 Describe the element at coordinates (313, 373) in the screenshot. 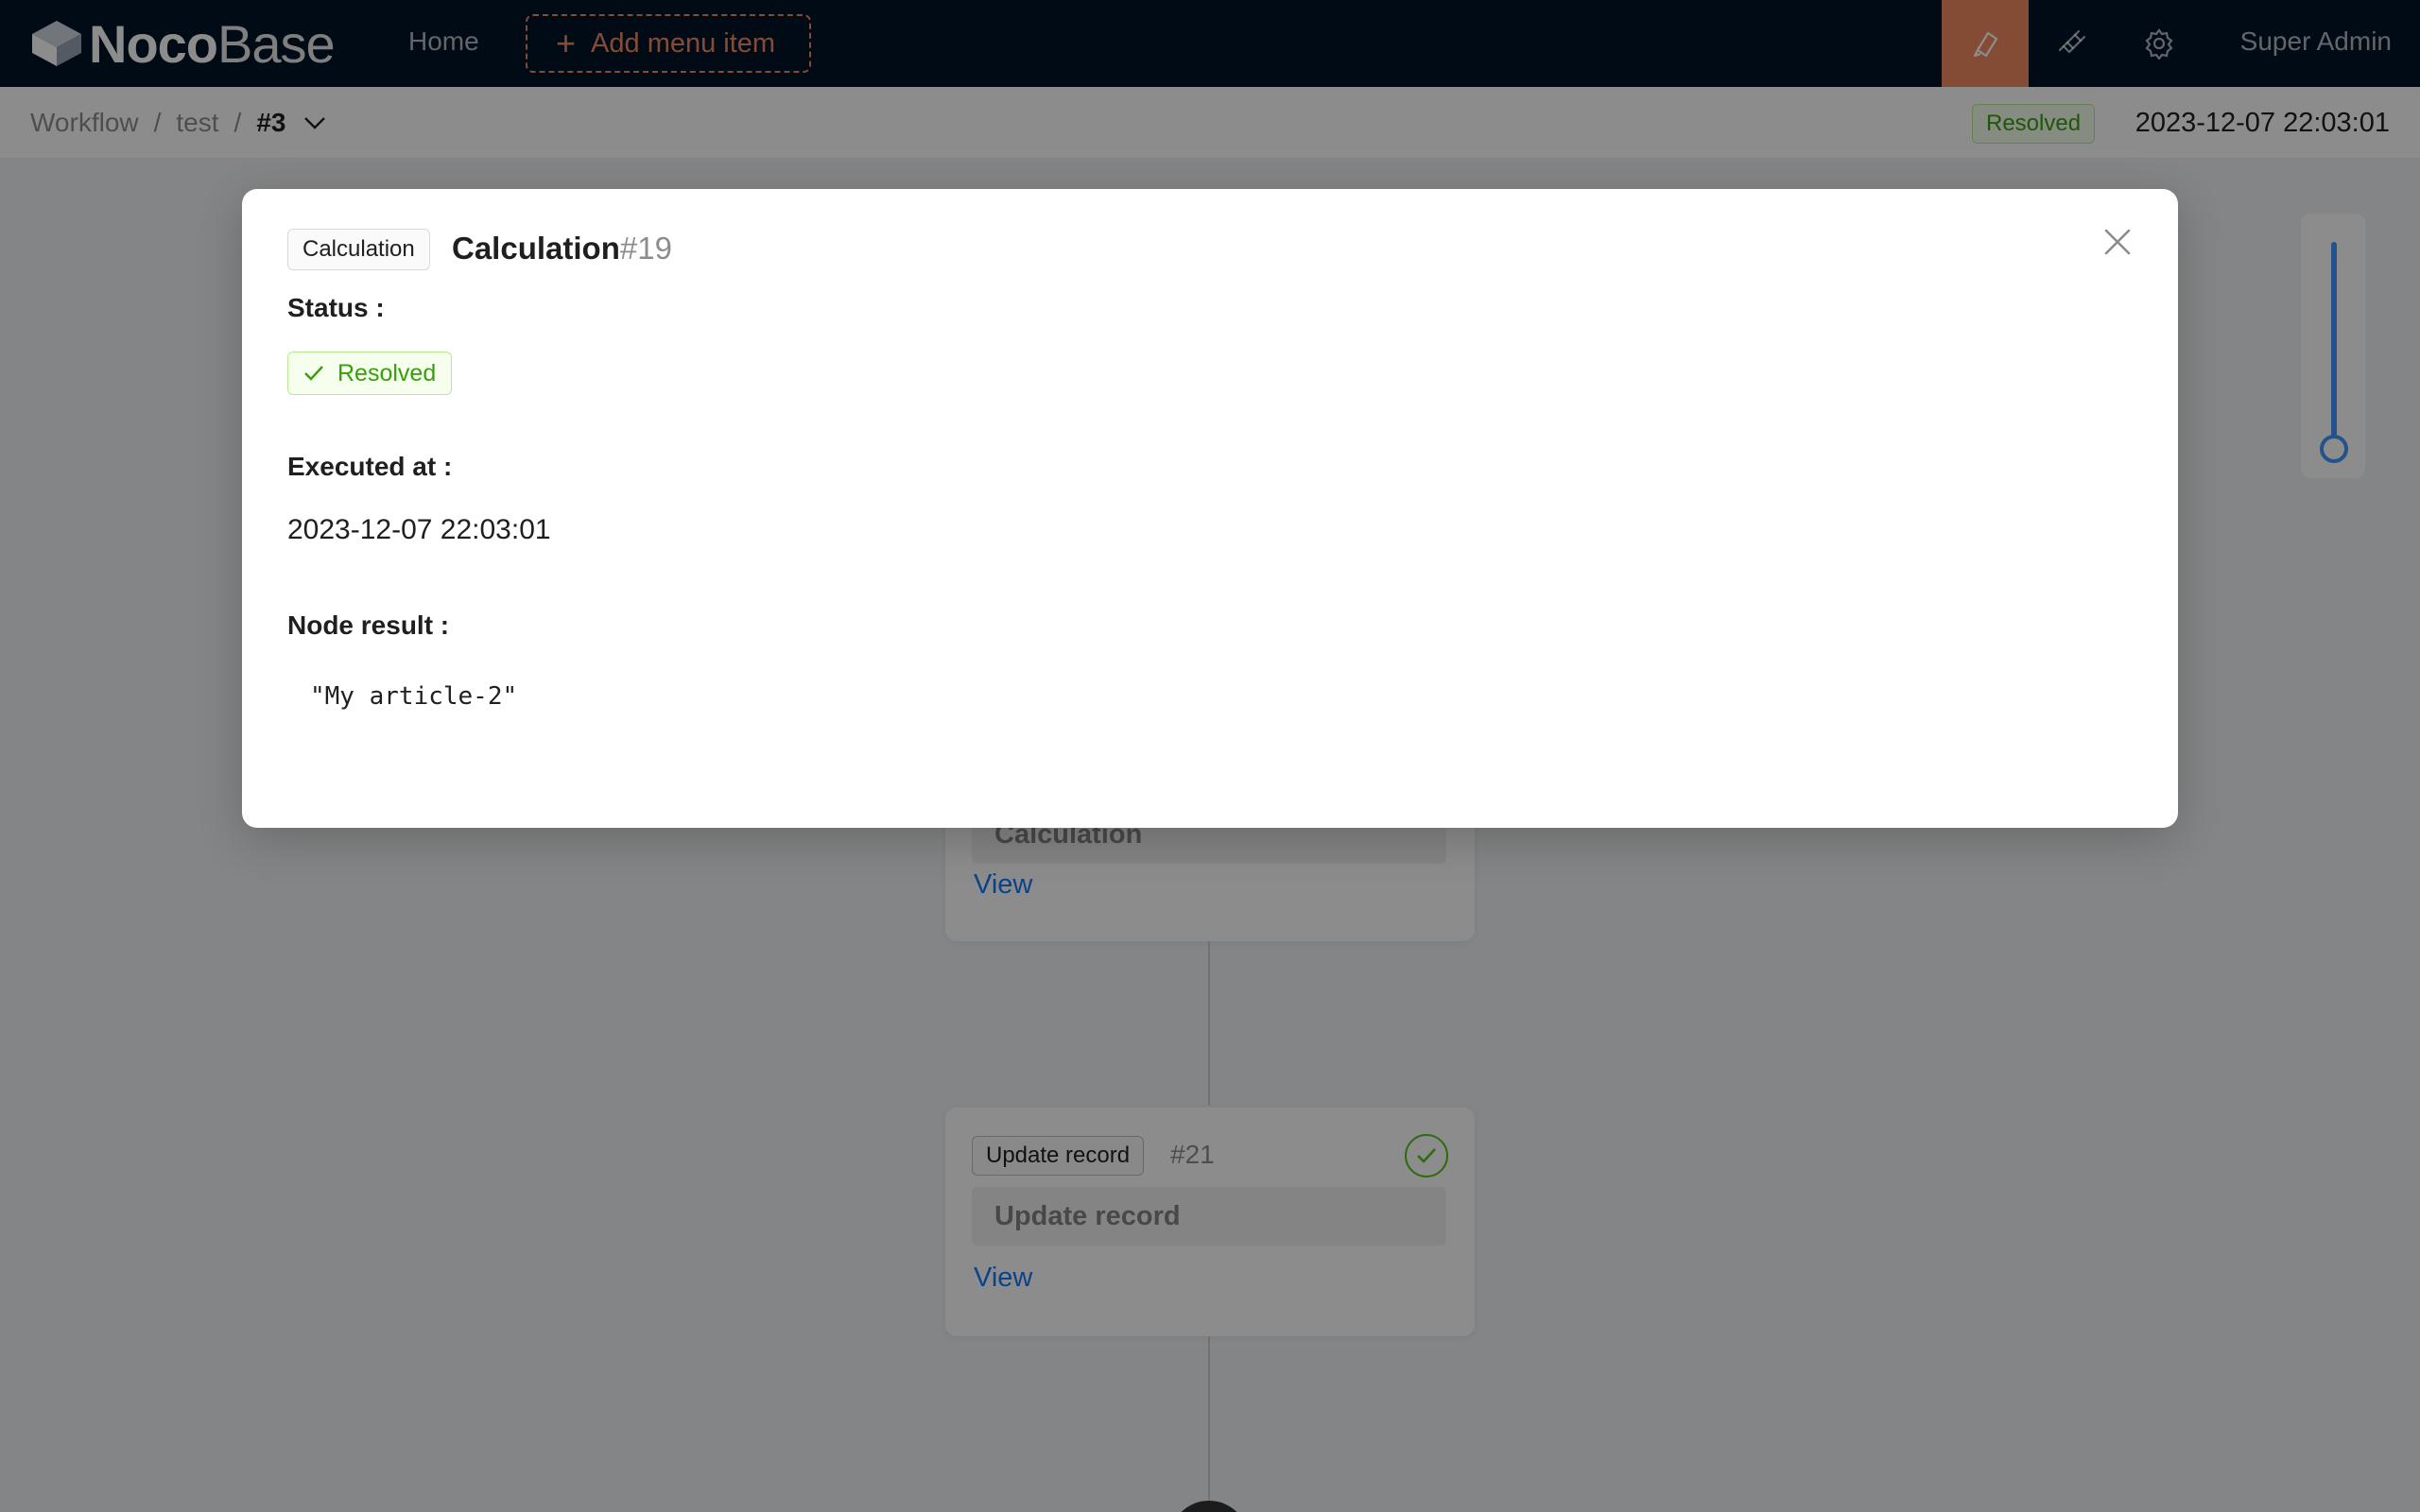

I see `check-icon` at that location.